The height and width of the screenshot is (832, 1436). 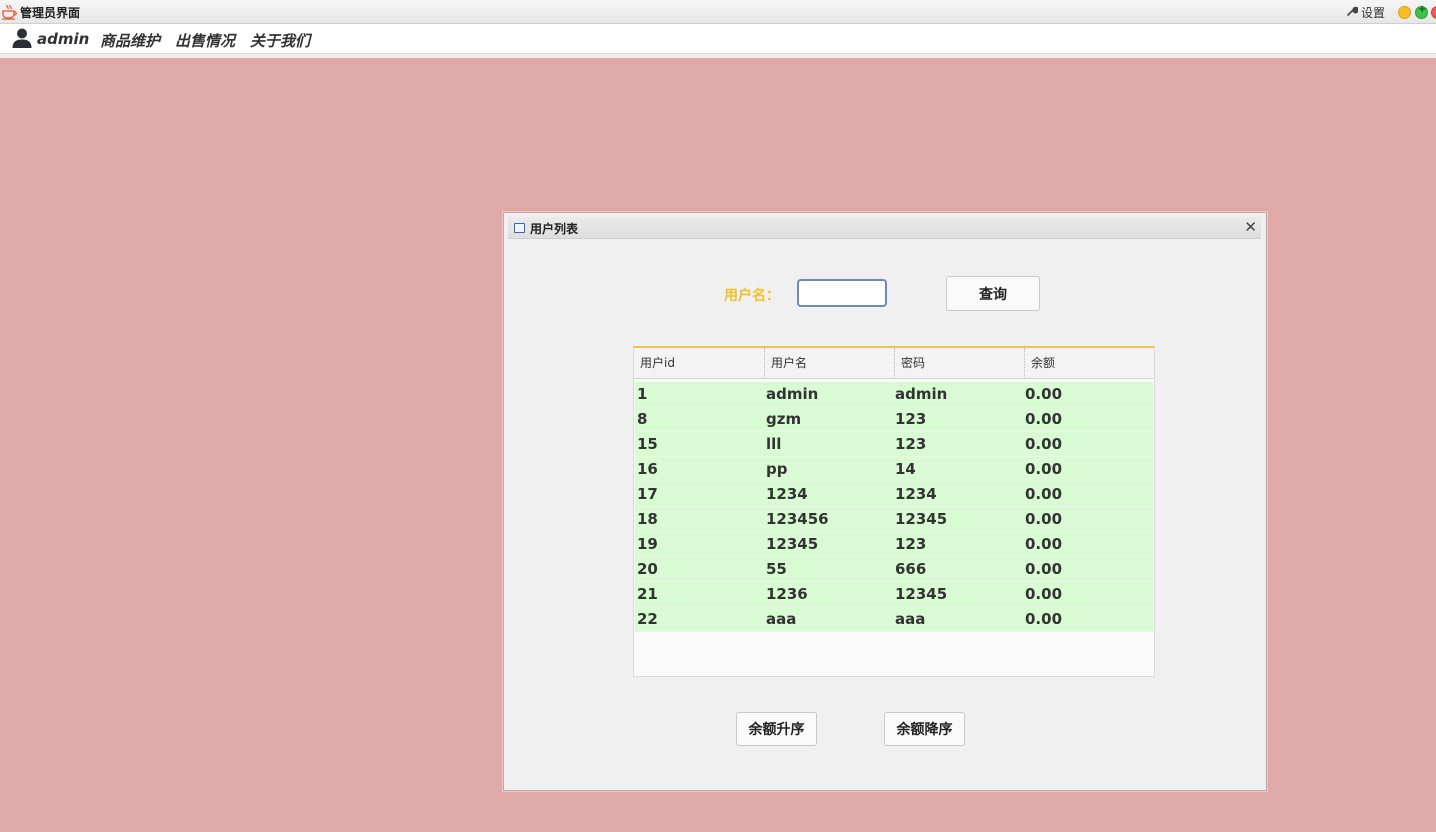 I want to click on table-cell: 14, so click(x=905, y=469).